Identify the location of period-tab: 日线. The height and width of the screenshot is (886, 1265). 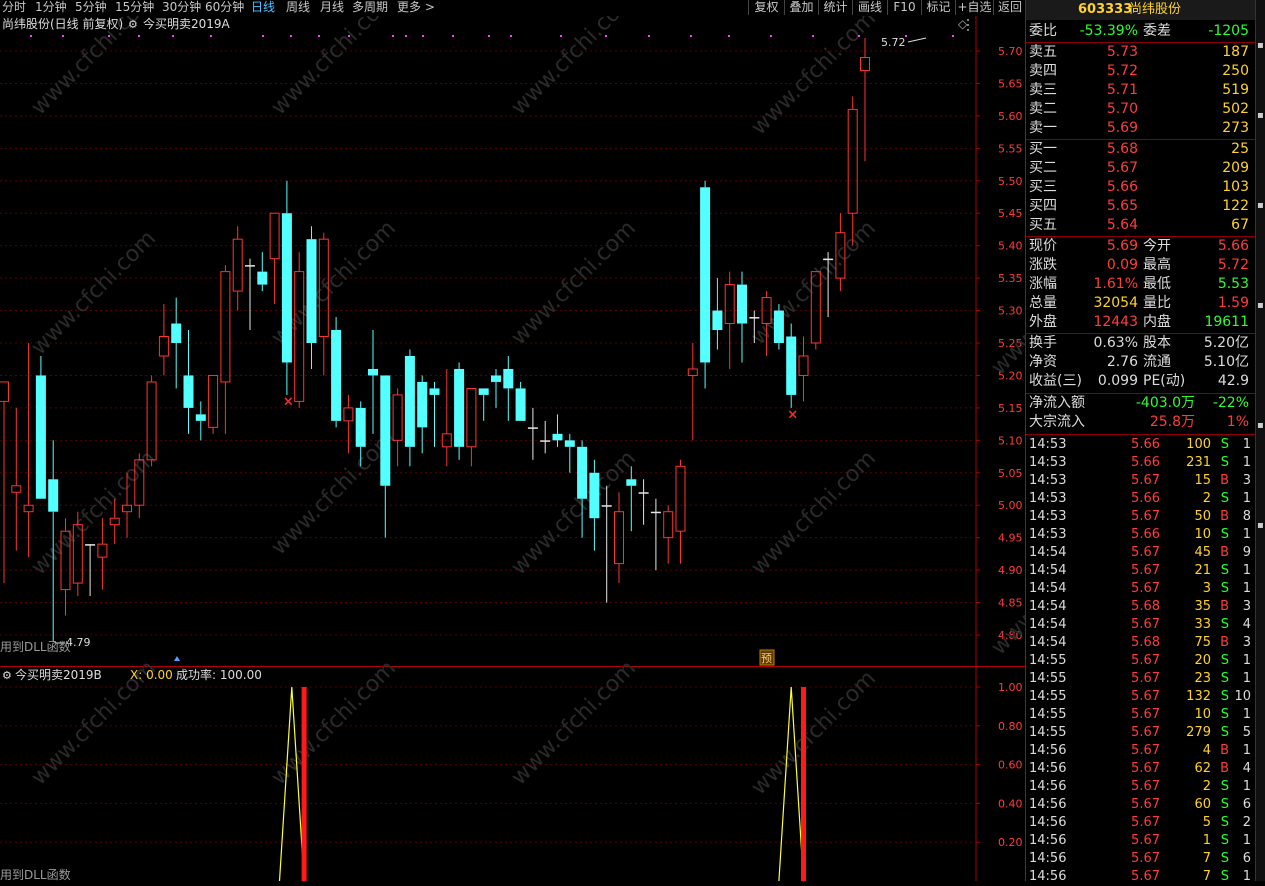
(263, 7).